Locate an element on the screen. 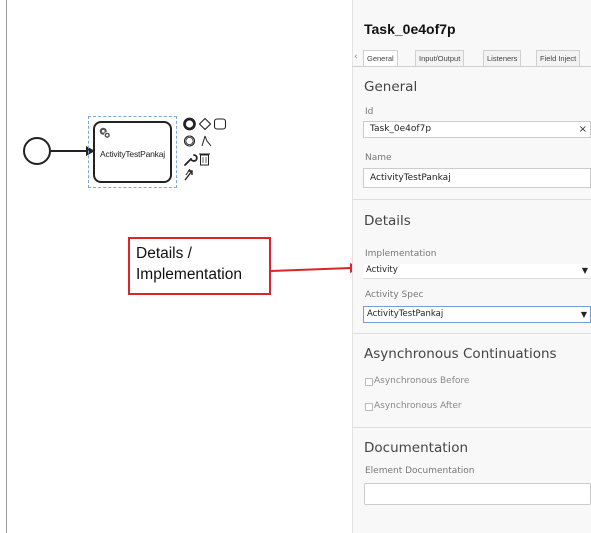 Image resolution: width=591 pixels, height=533 pixels. callout-line-2: Implementation is located at coordinates (189, 274).